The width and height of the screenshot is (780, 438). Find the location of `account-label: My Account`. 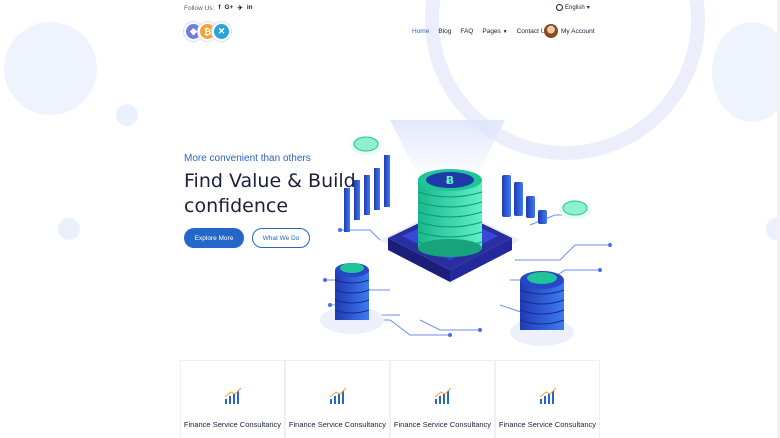

account-label: My Account is located at coordinates (578, 31).